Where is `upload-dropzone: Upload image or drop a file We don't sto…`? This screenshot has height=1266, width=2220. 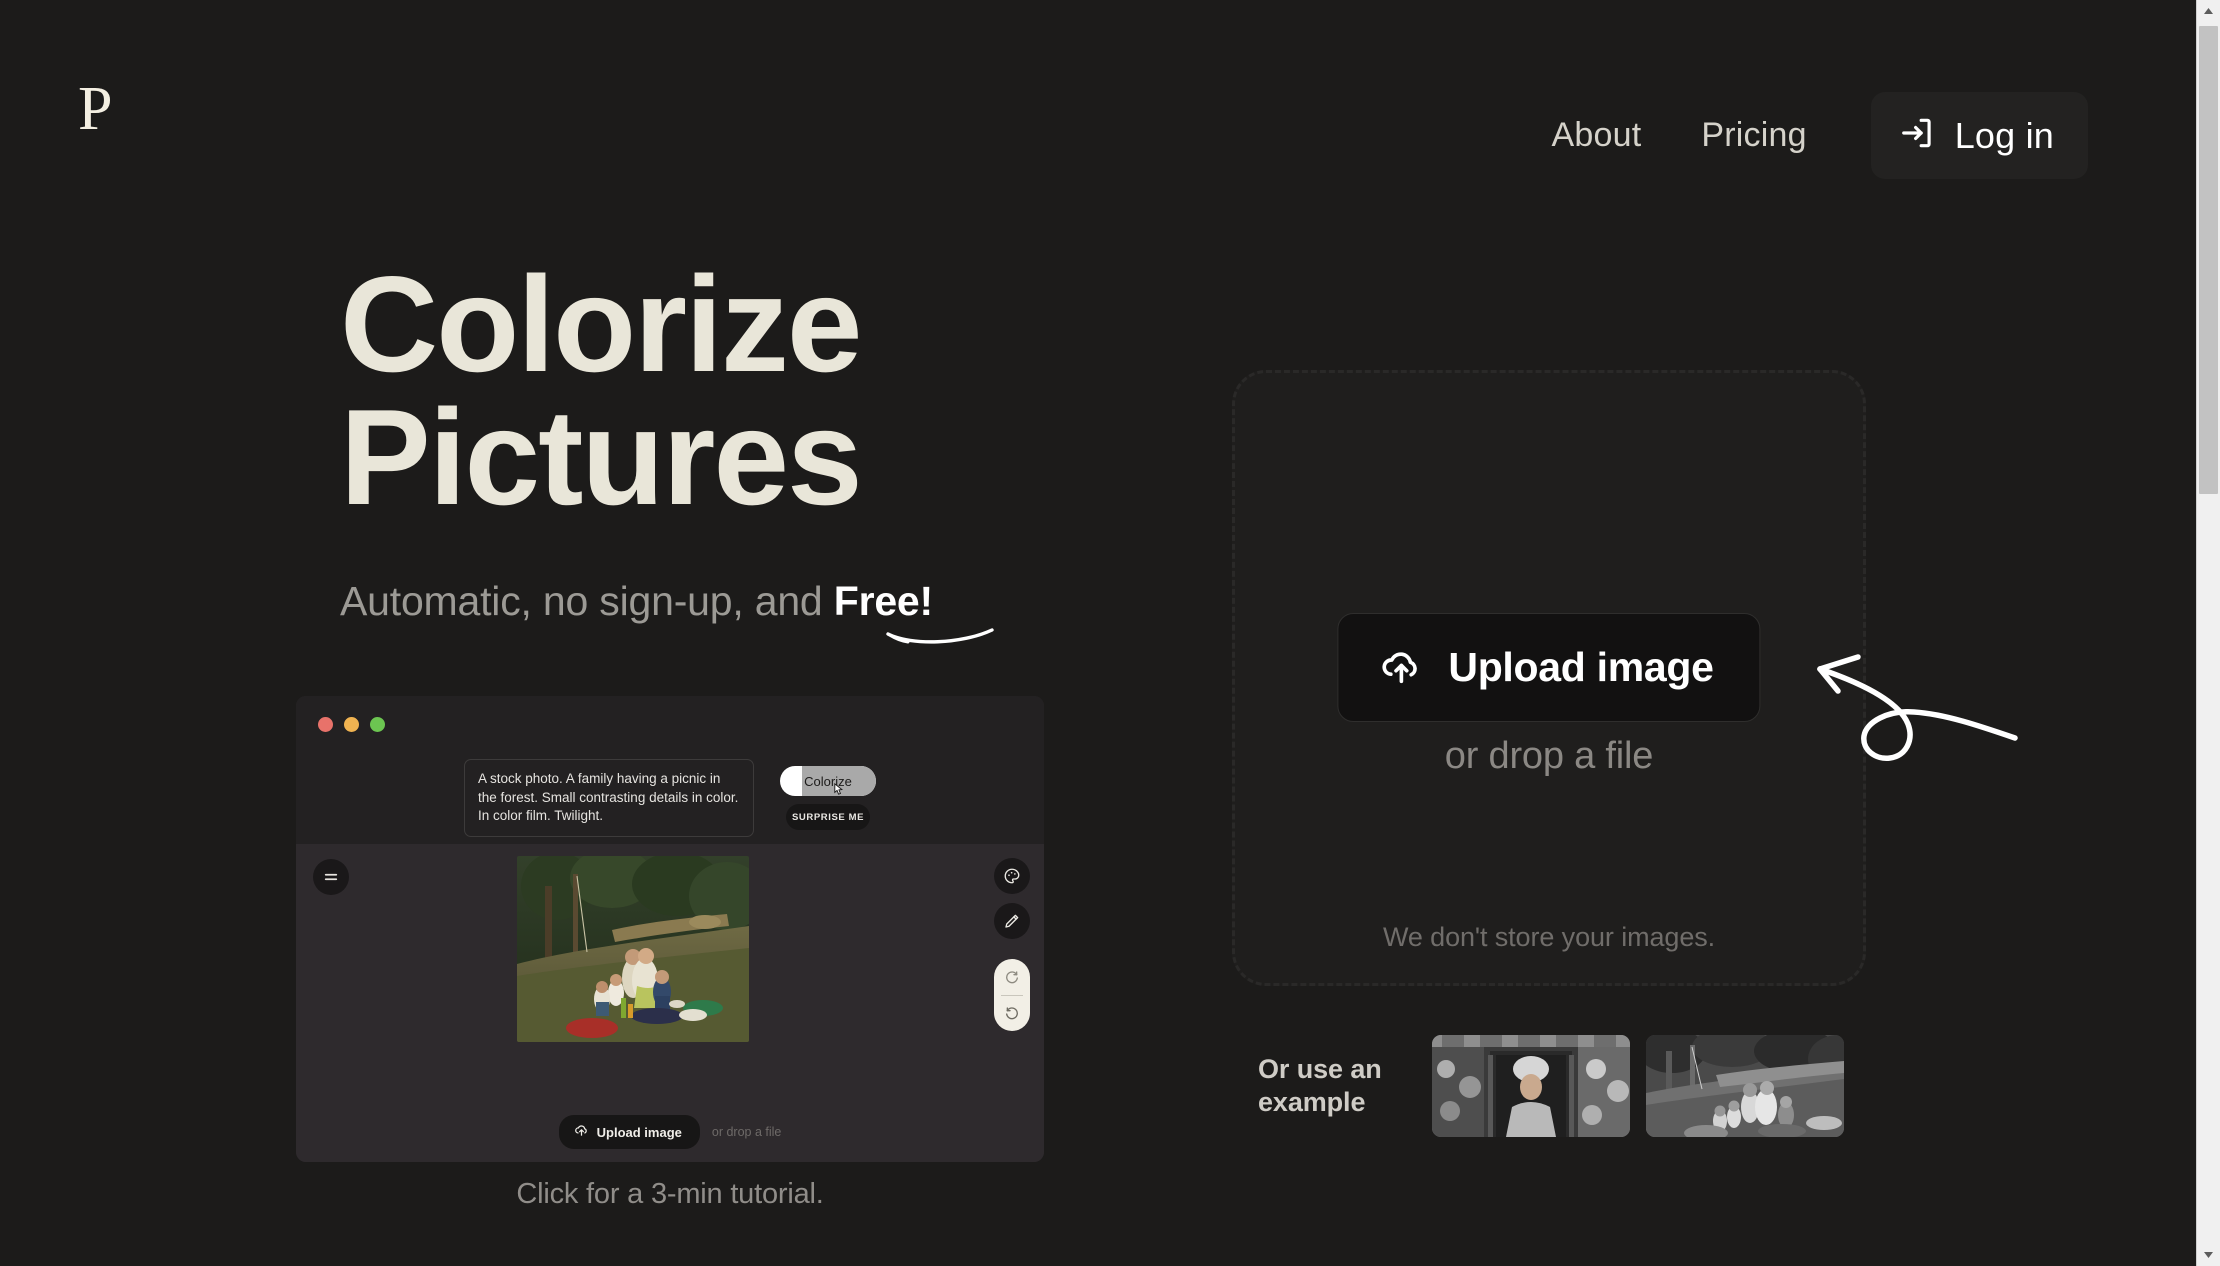 upload-dropzone: Upload image or drop a file We don't sto… is located at coordinates (1549, 678).